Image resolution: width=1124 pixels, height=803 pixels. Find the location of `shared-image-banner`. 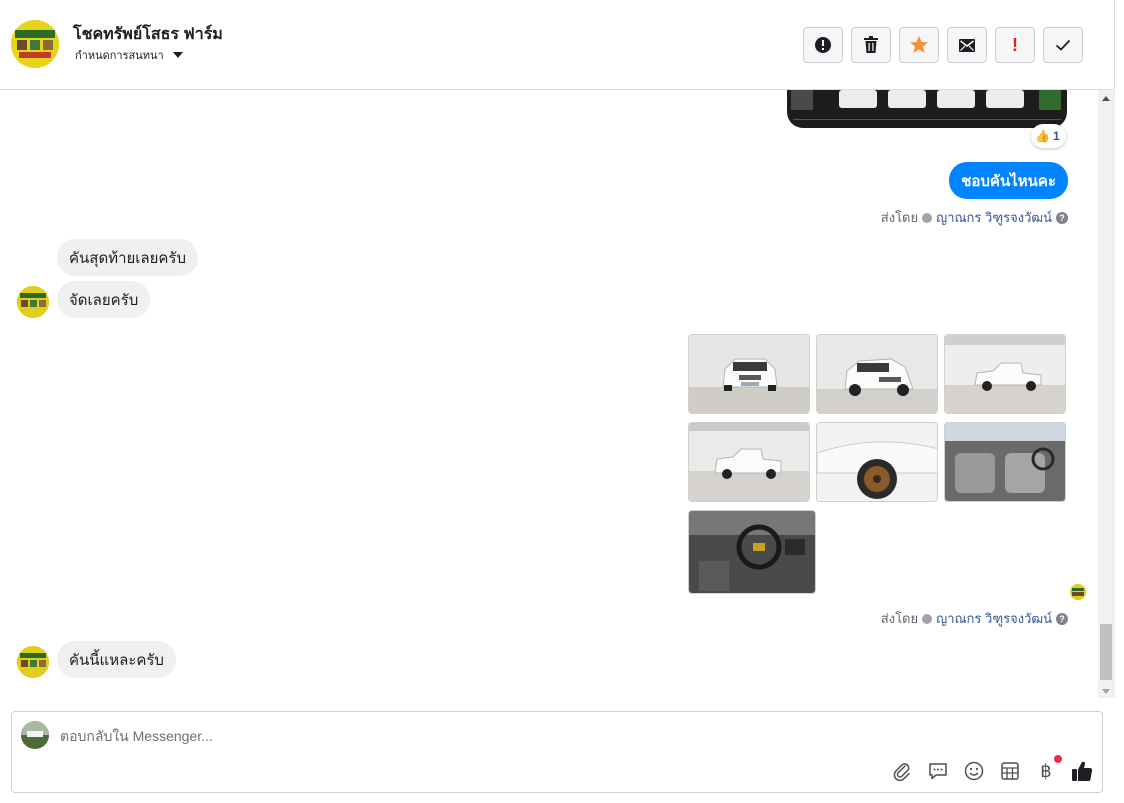

shared-image-banner is located at coordinates (927, 109).